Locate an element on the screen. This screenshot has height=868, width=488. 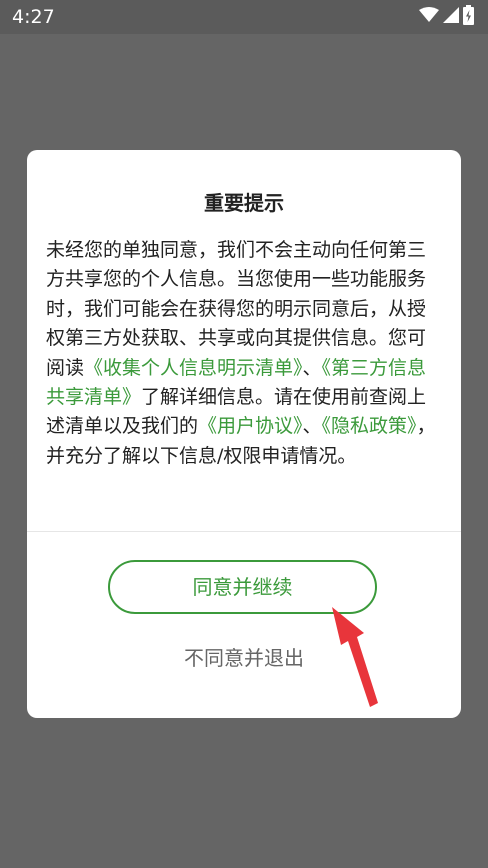
battery-icon is located at coordinates (468, 17).